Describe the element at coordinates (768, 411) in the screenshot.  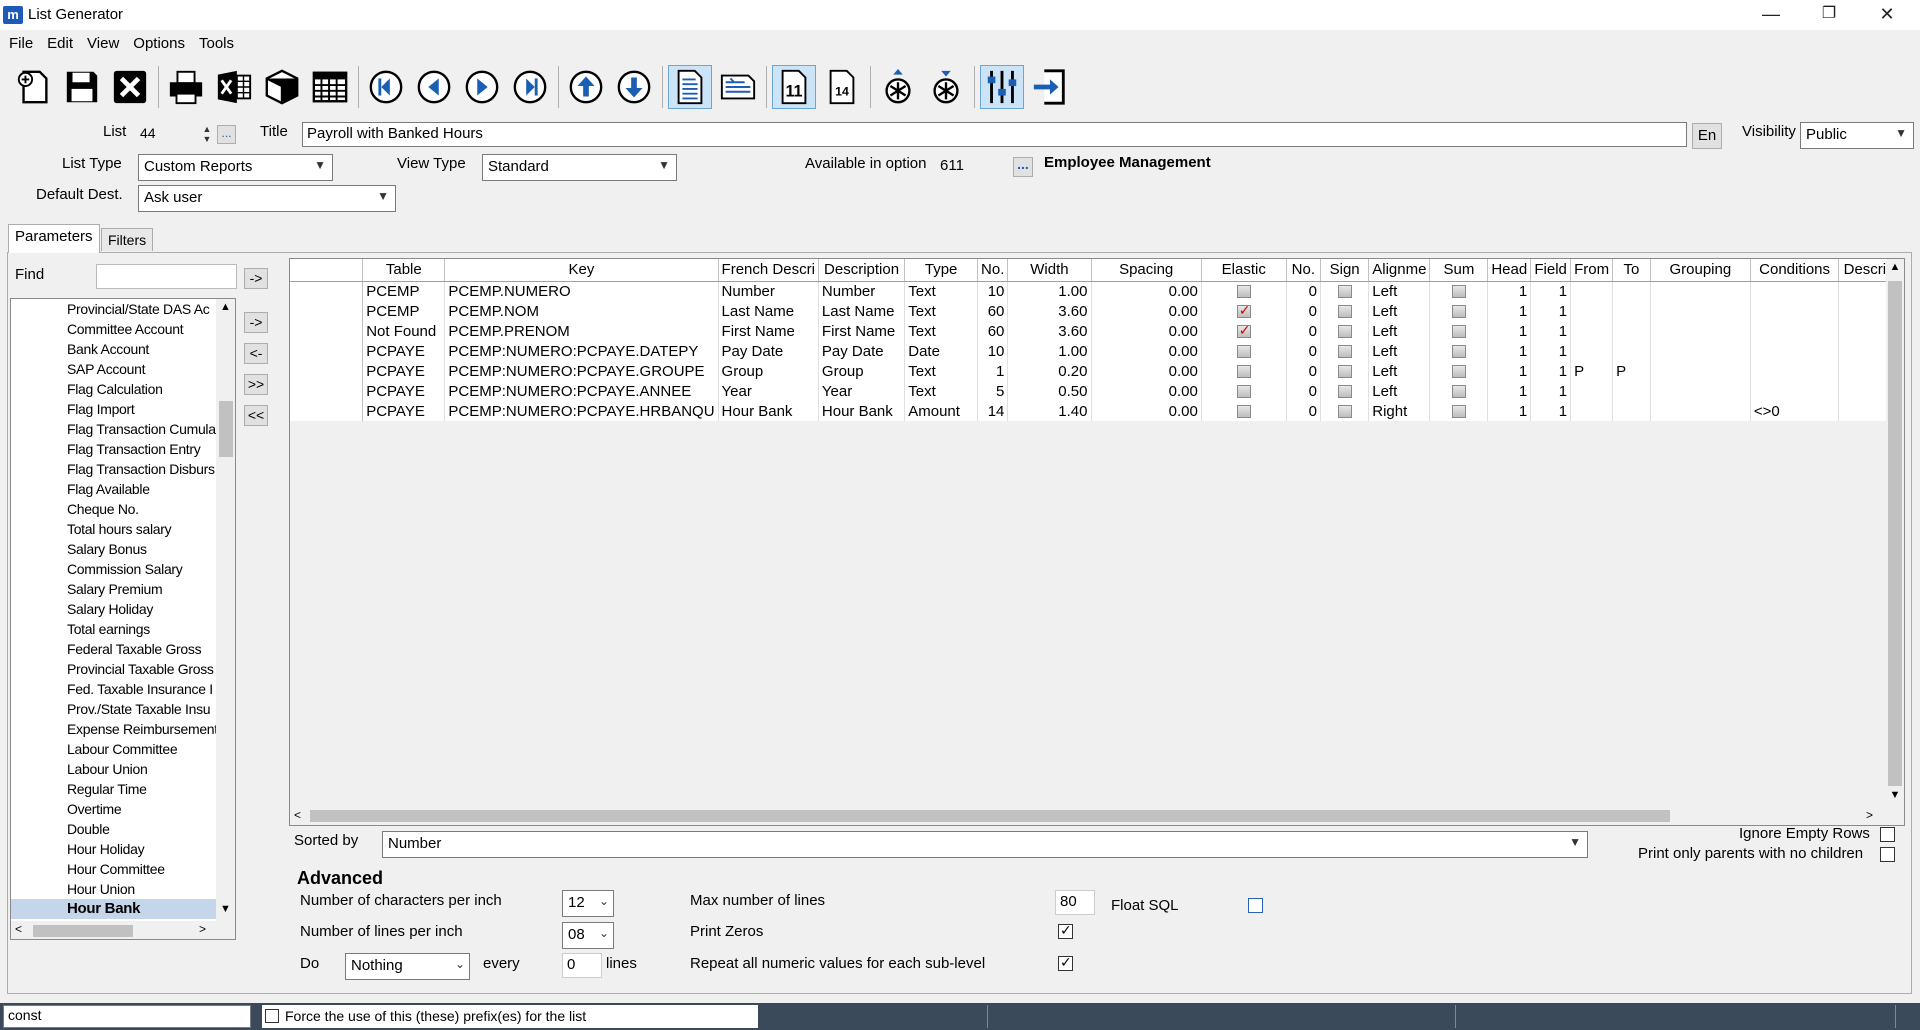
I see `french-cell: Hour Bank` at that location.